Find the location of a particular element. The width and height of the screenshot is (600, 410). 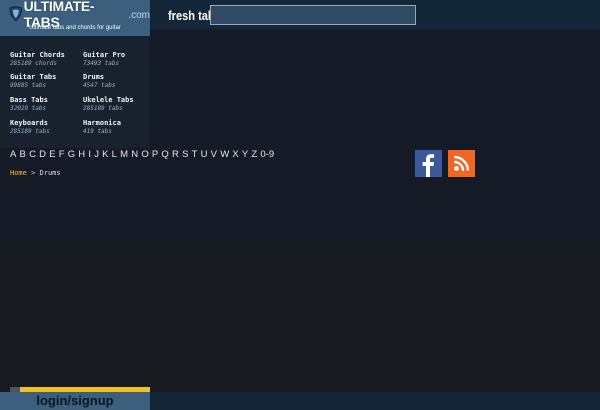

alphabet-link: K is located at coordinates (105, 154).